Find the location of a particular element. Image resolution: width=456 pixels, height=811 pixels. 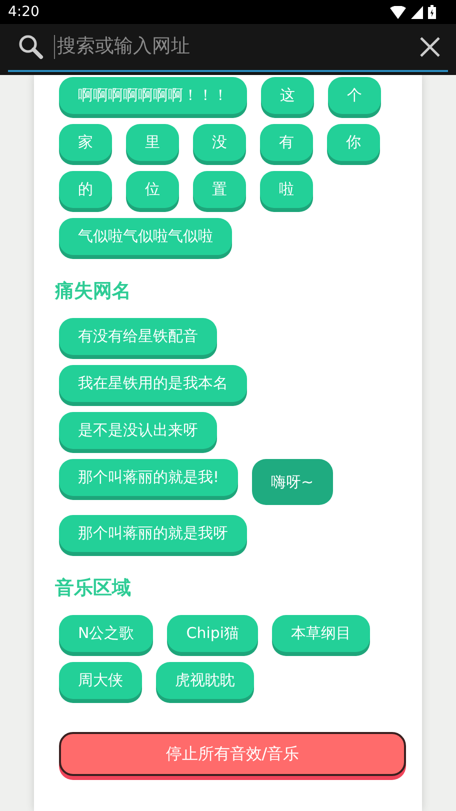

sound-button: 是不是没认出来呀 is located at coordinates (138, 430).